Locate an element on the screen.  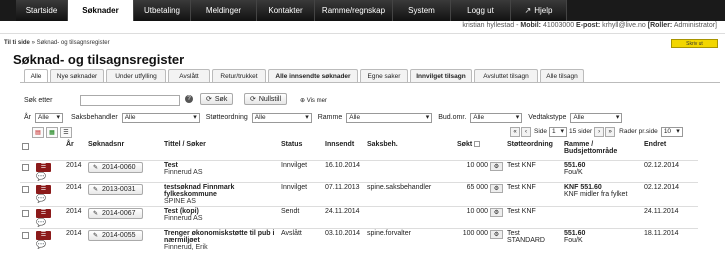
page-count: 15 sider is located at coordinates (581, 131).